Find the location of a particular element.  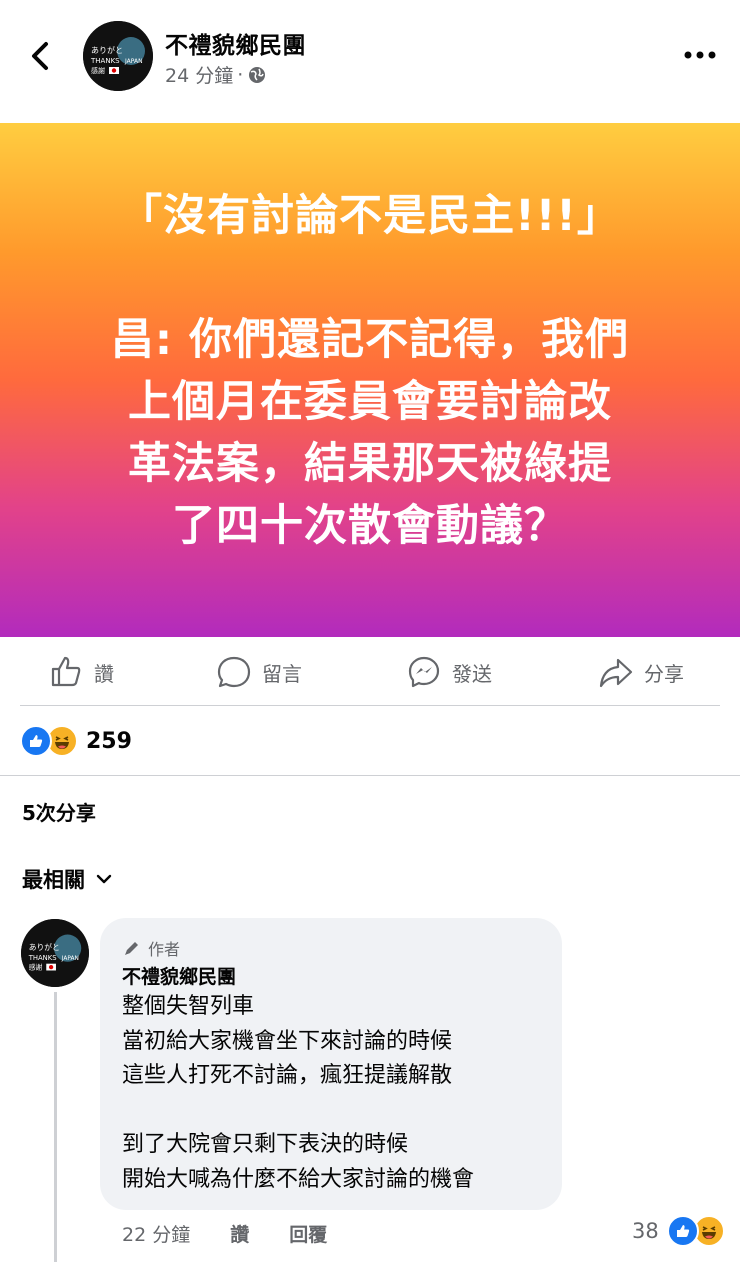

more-dots-icon is located at coordinates (700, 55).